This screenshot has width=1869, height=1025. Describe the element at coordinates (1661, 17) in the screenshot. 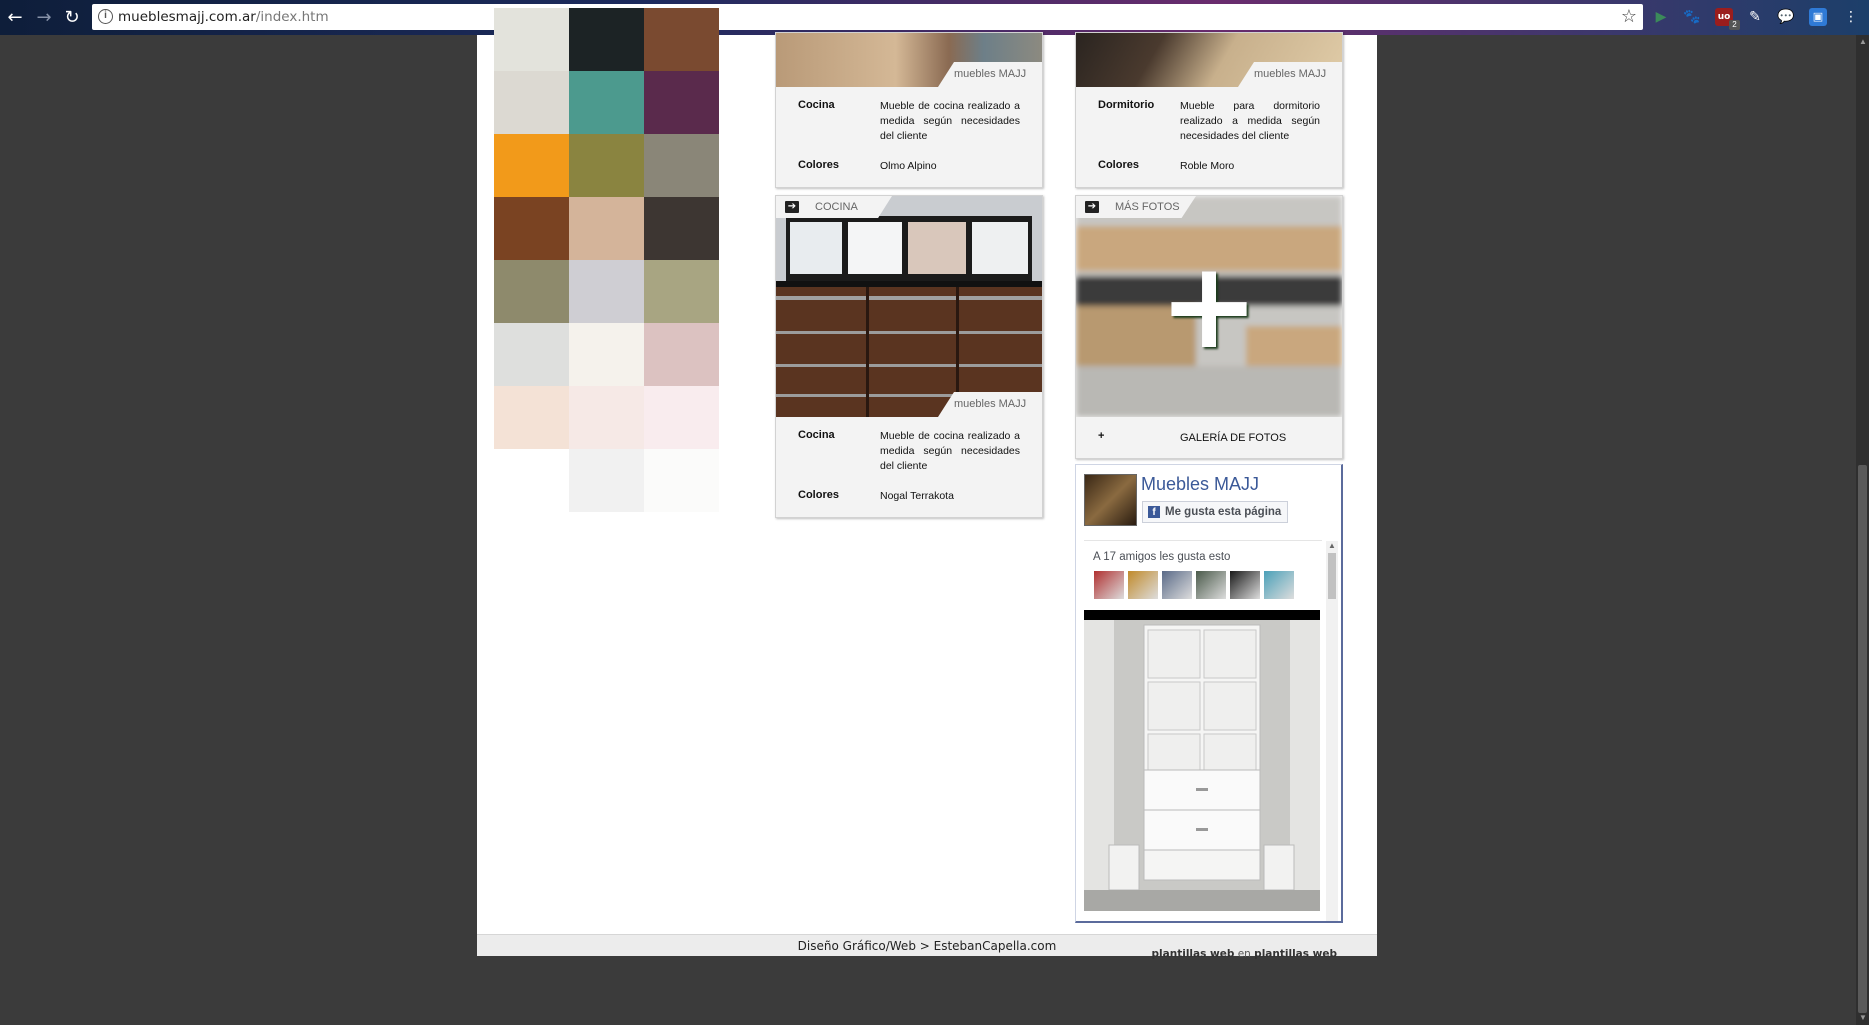

I see `play-extension-icon: ▶` at that location.